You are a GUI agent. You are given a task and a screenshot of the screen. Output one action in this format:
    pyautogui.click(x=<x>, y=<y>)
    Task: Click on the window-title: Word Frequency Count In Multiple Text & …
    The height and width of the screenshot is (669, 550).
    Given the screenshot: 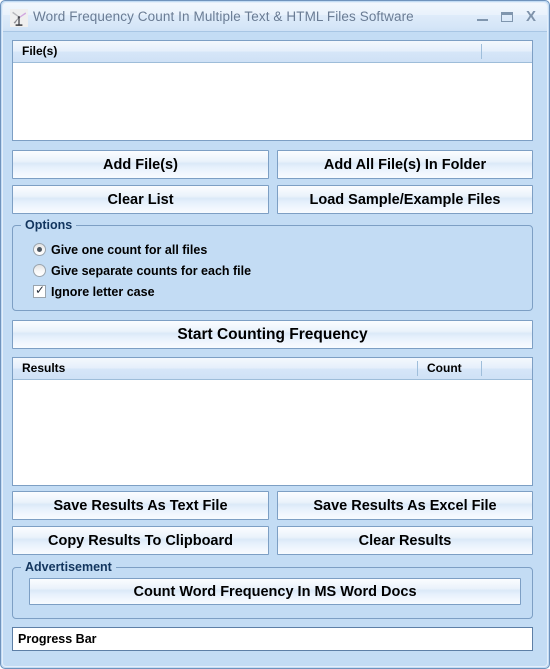 What is the action you would take?
    pyautogui.click(x=223, y=16)
    